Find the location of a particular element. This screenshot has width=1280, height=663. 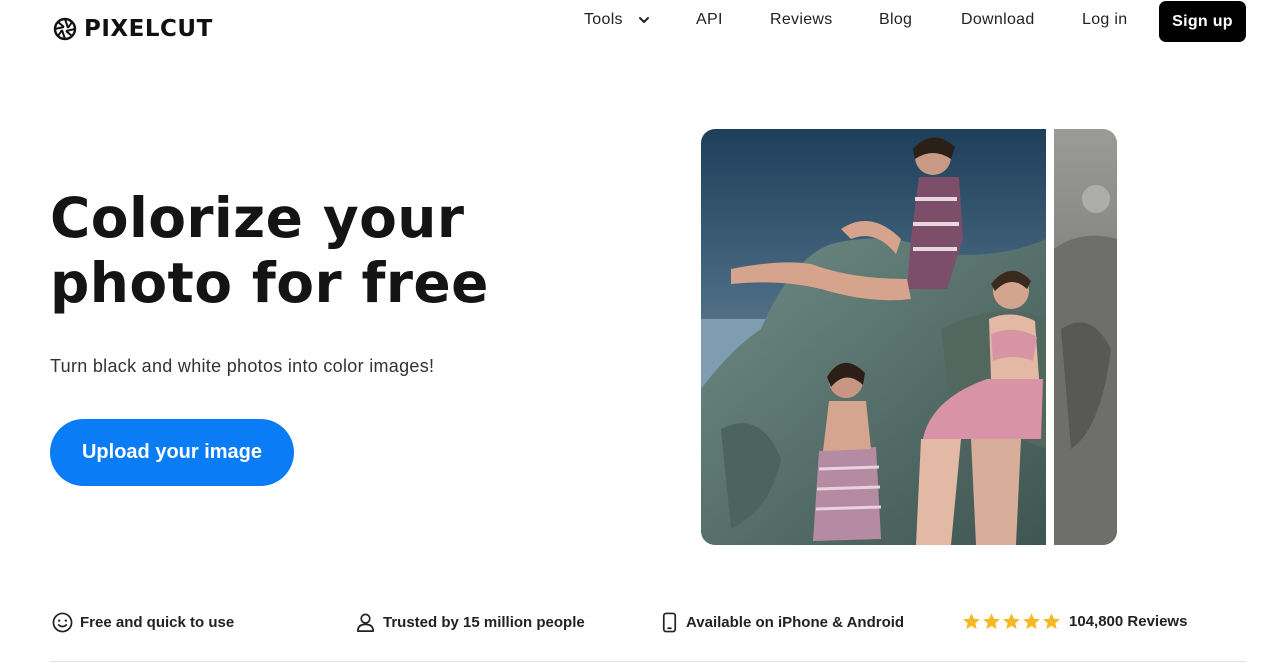

nav-login-link: Log in is located at coordinates (1104, 20).